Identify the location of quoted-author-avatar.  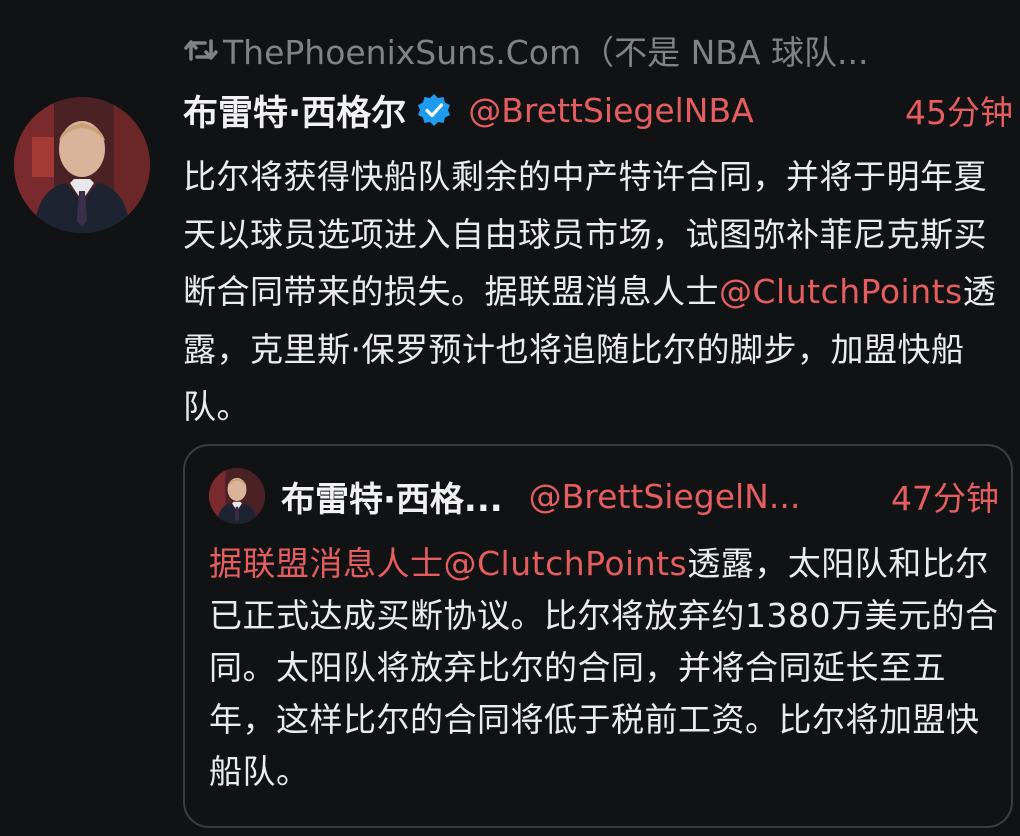
(237, 496).